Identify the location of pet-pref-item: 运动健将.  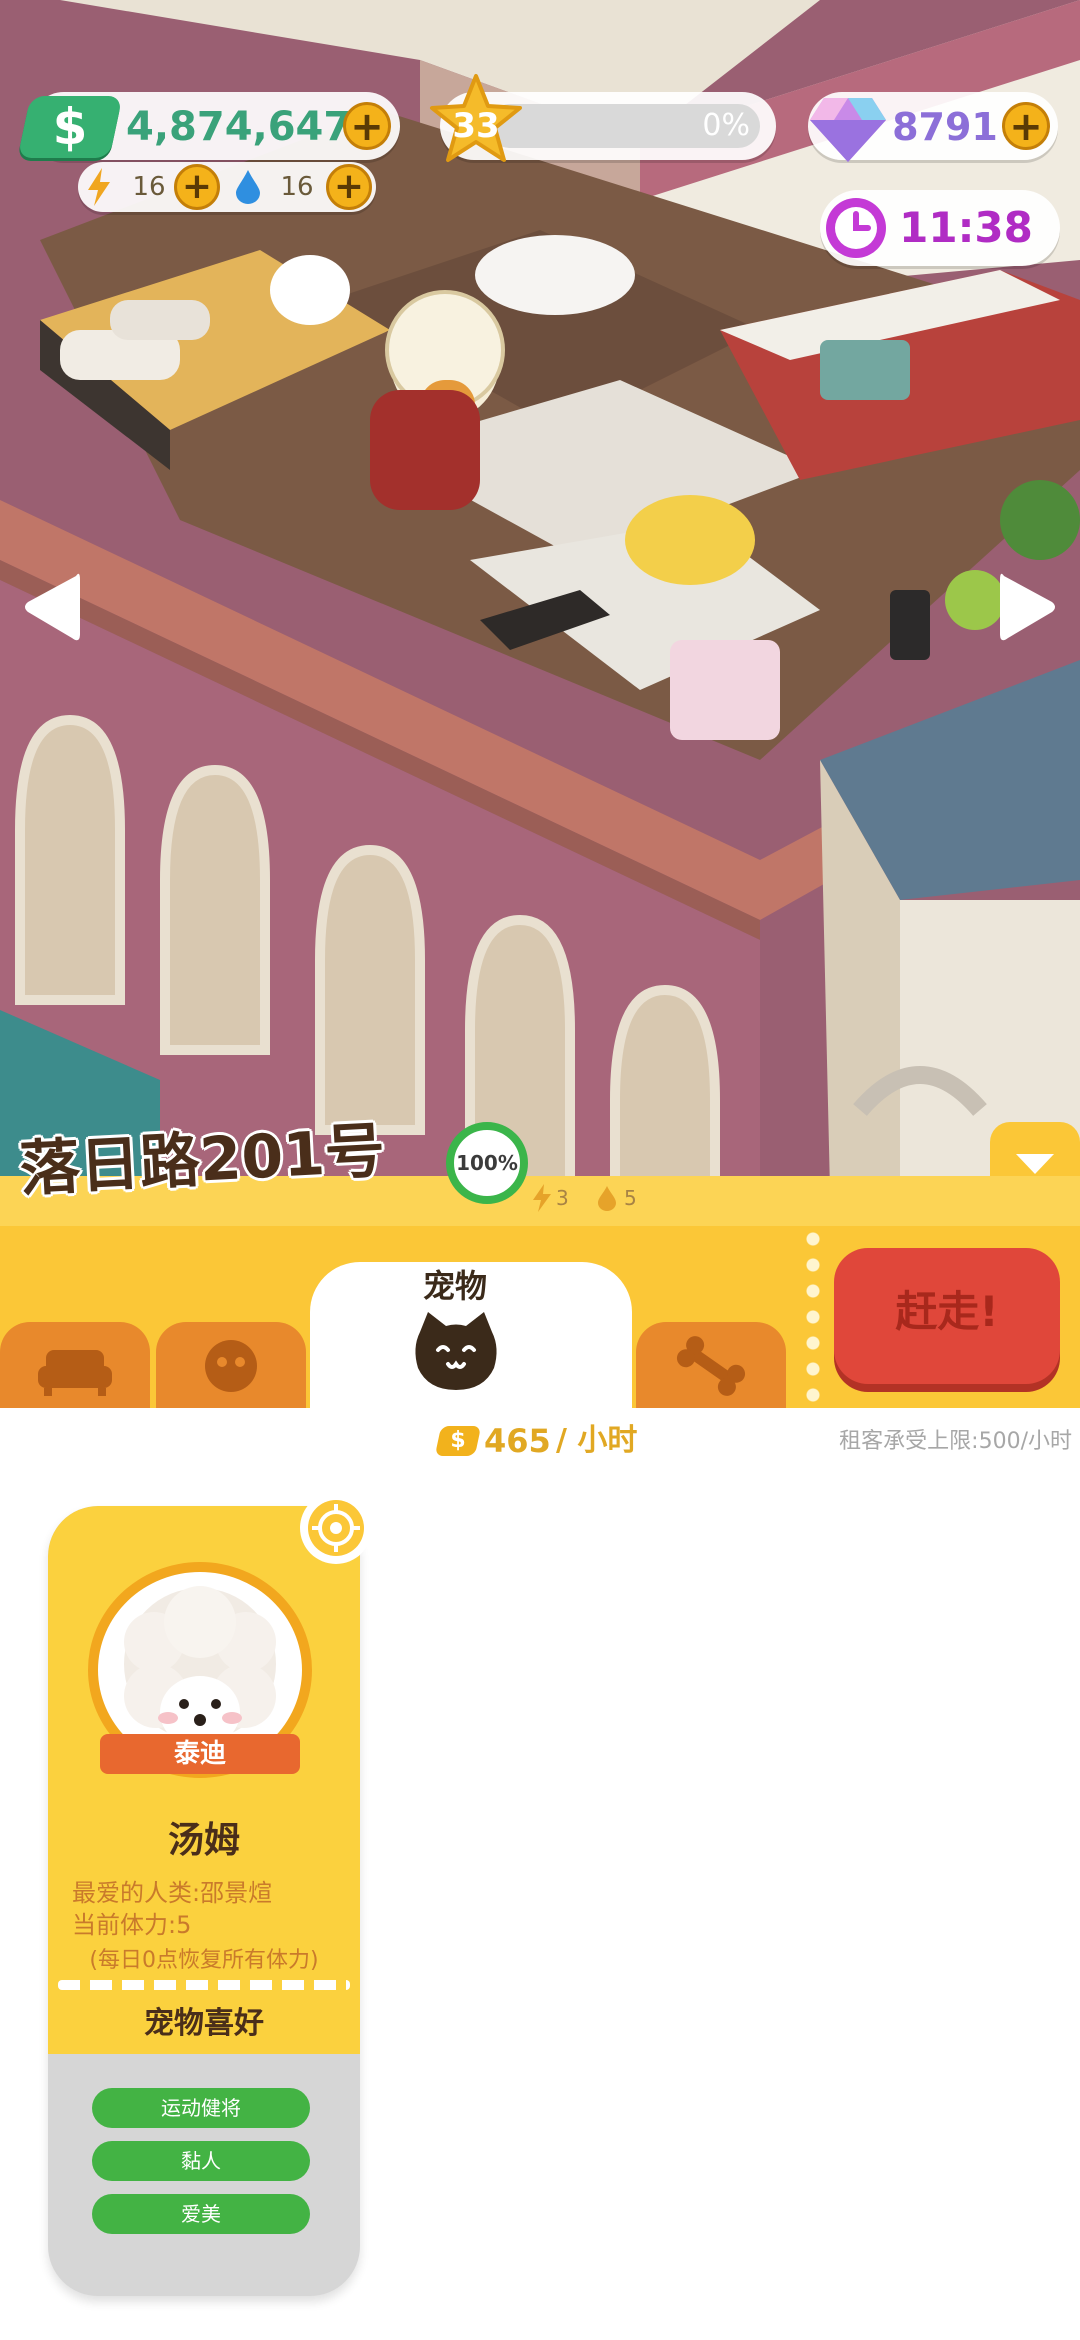
(201, 2108).